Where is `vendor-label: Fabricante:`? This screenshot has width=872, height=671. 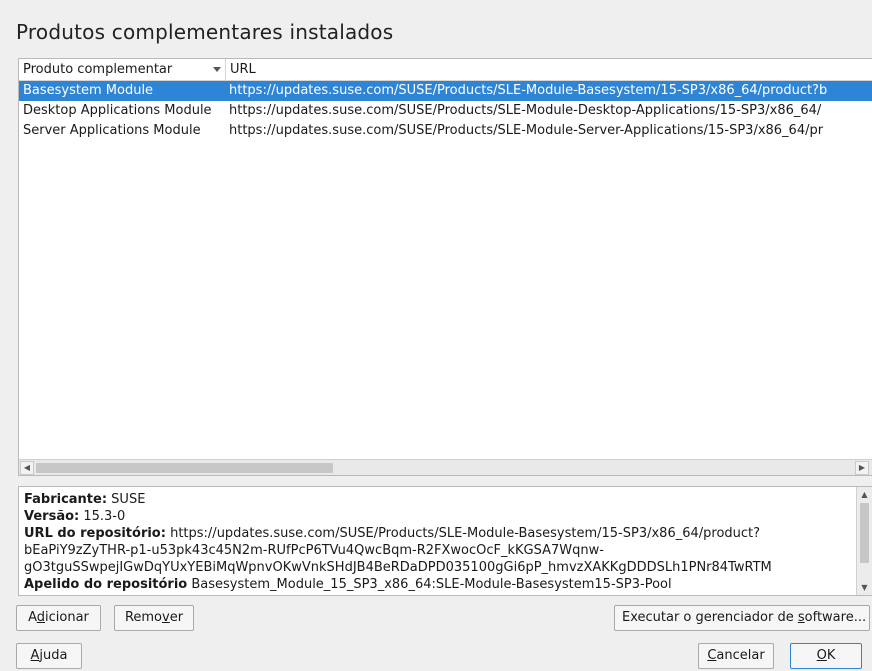
vendor-label: Fabricante: is located at coordinates (66, 499).